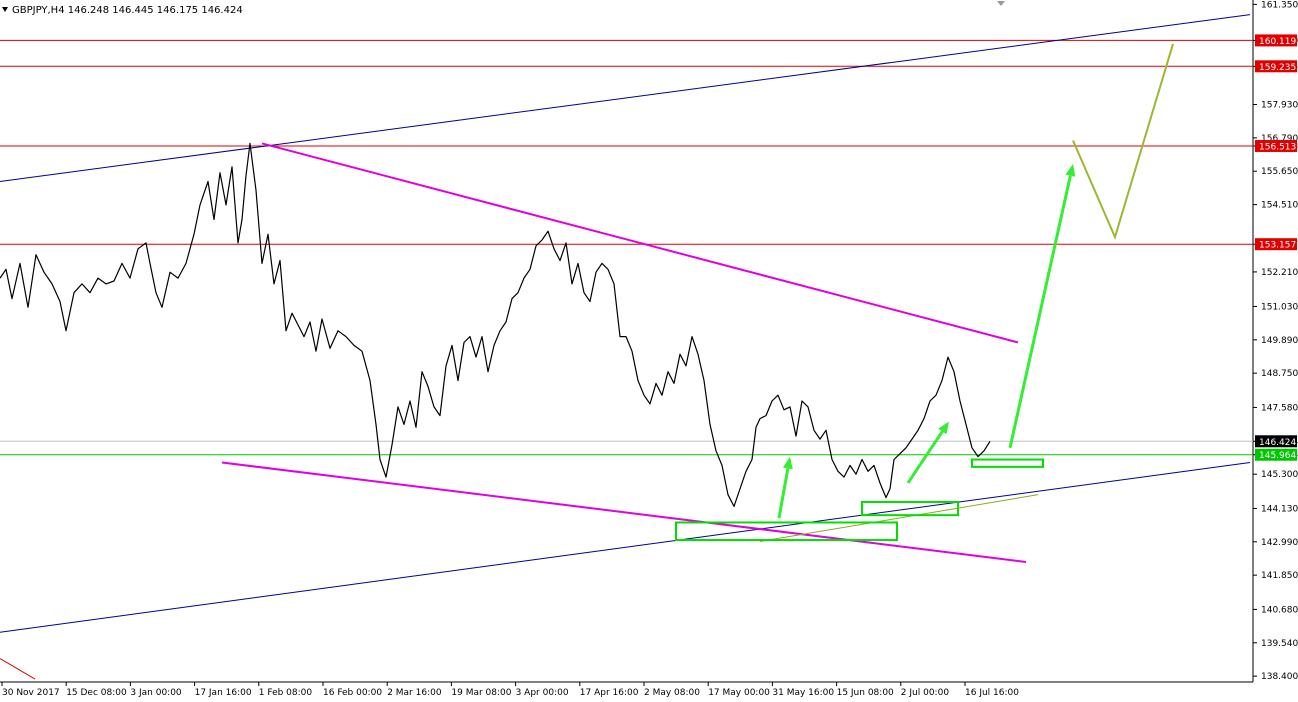 This screenshot has height=702, width=1298. Describe the element at coordinates (1279, 273) in the screenshot. I see `y-tick-label: 152.210` at that location.